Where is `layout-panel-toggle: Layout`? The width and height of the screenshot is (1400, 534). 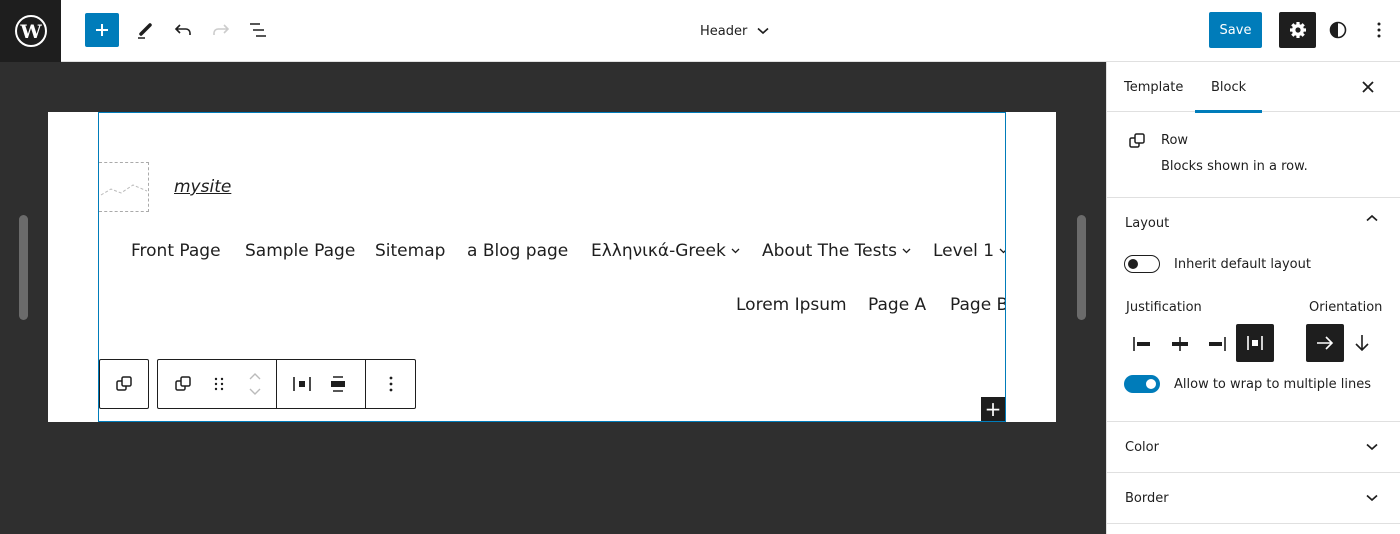 layout-panel-toggle: Layout is located at coordinates (1253, 223).